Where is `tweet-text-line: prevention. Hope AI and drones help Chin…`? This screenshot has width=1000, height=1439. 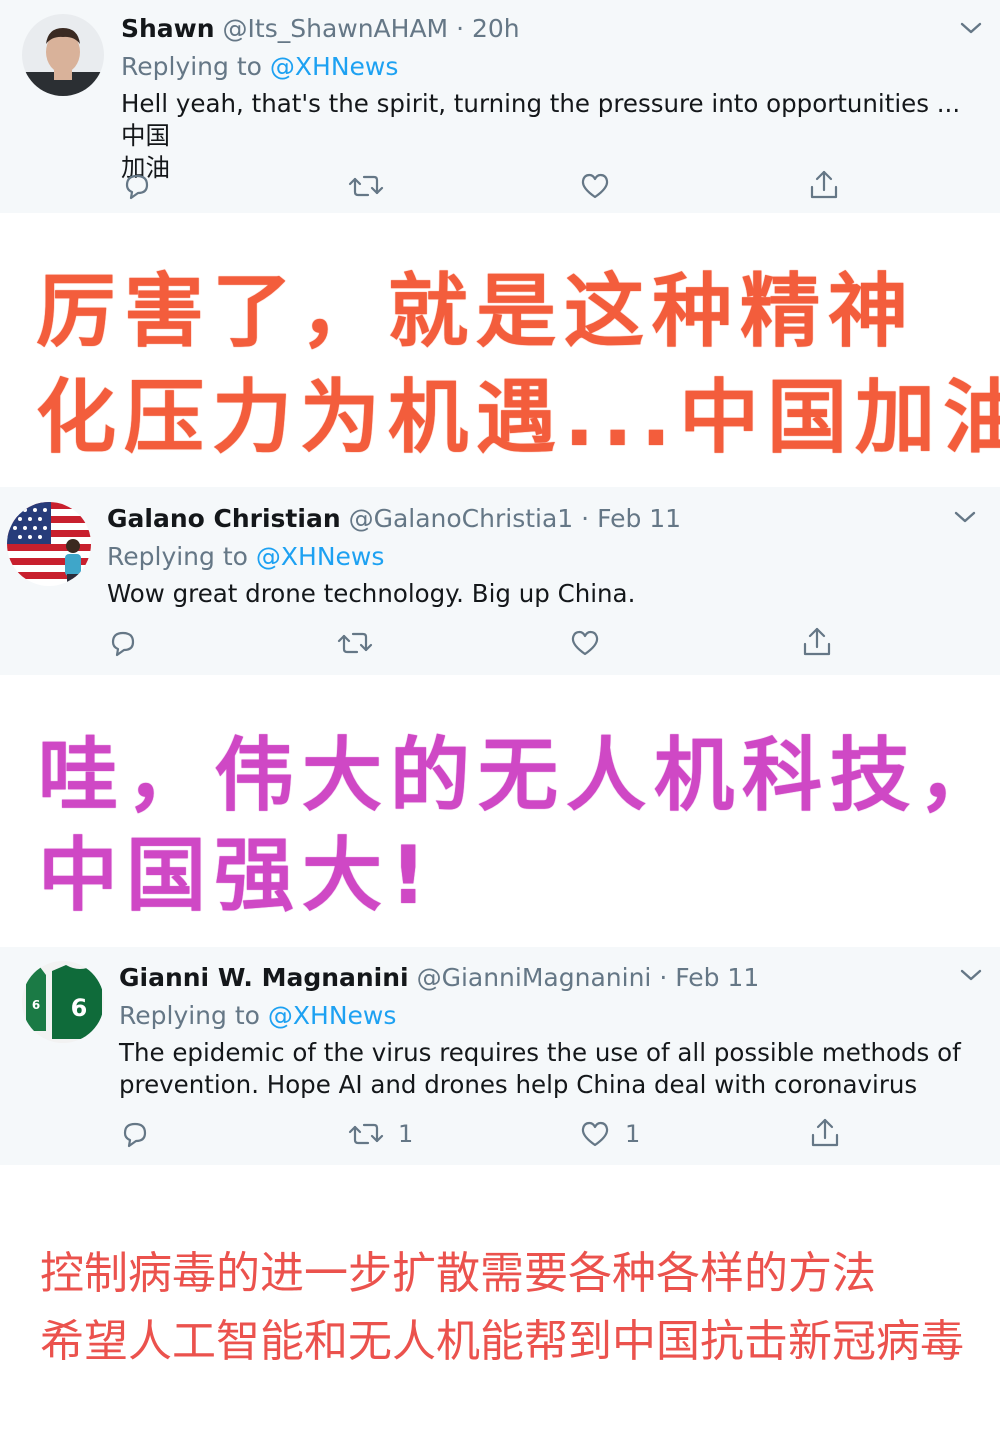 tweet-text-line: prevention. Hope AI and drones help Chin… is located at coordinates (518, 1084).